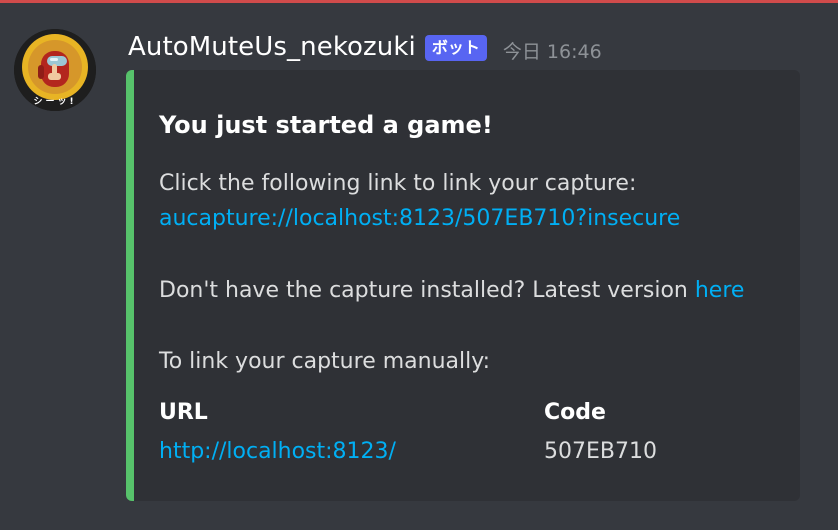  I want to click on bot-badge: ボット, so click(455, 48).